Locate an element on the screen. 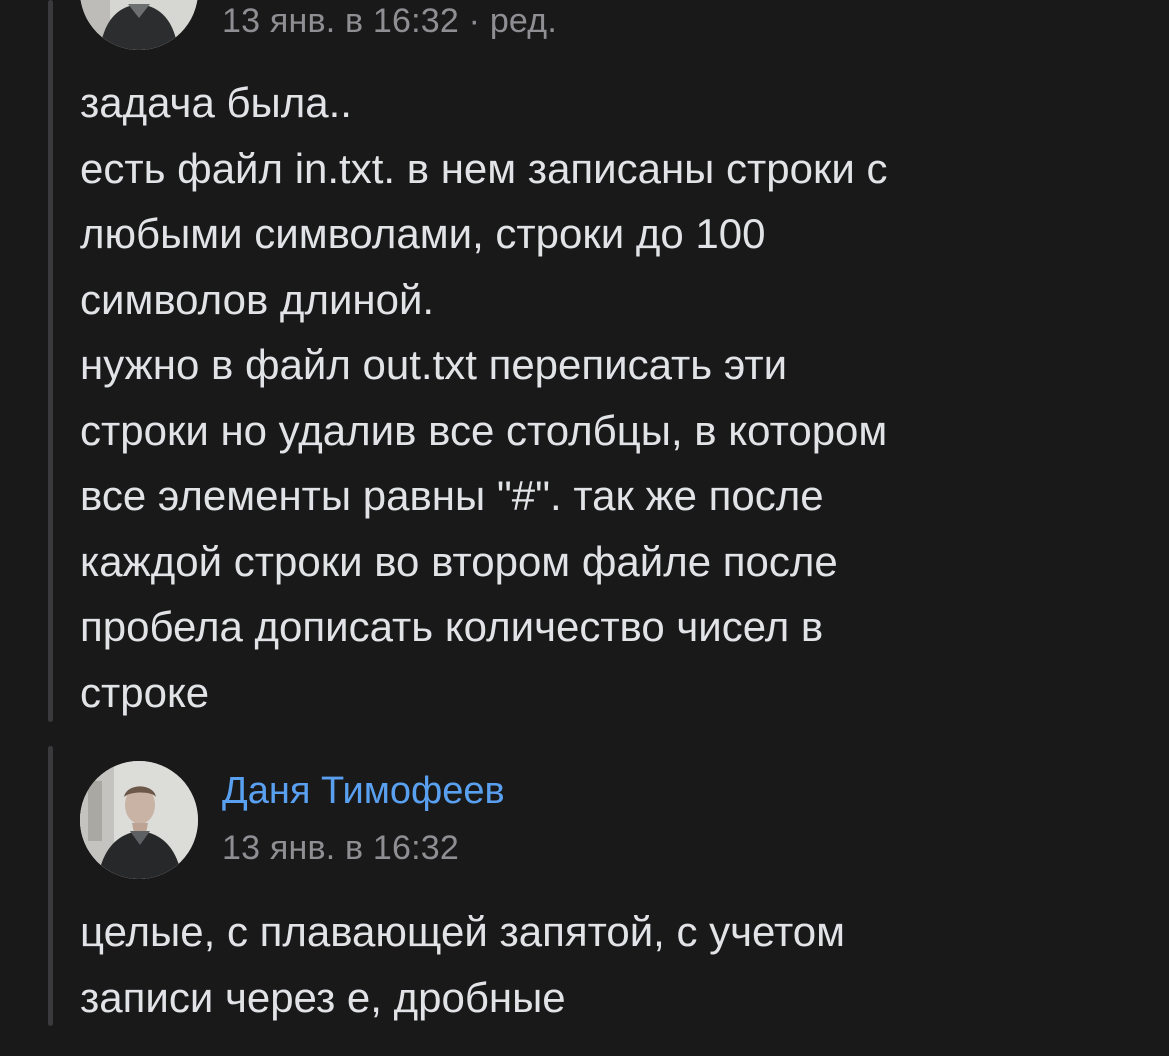 Image resolution: width=1169 pixels, height=1056 pixels. comment-timestamp: 13 янв. в 16:32 is located at coordinates (340, 848).